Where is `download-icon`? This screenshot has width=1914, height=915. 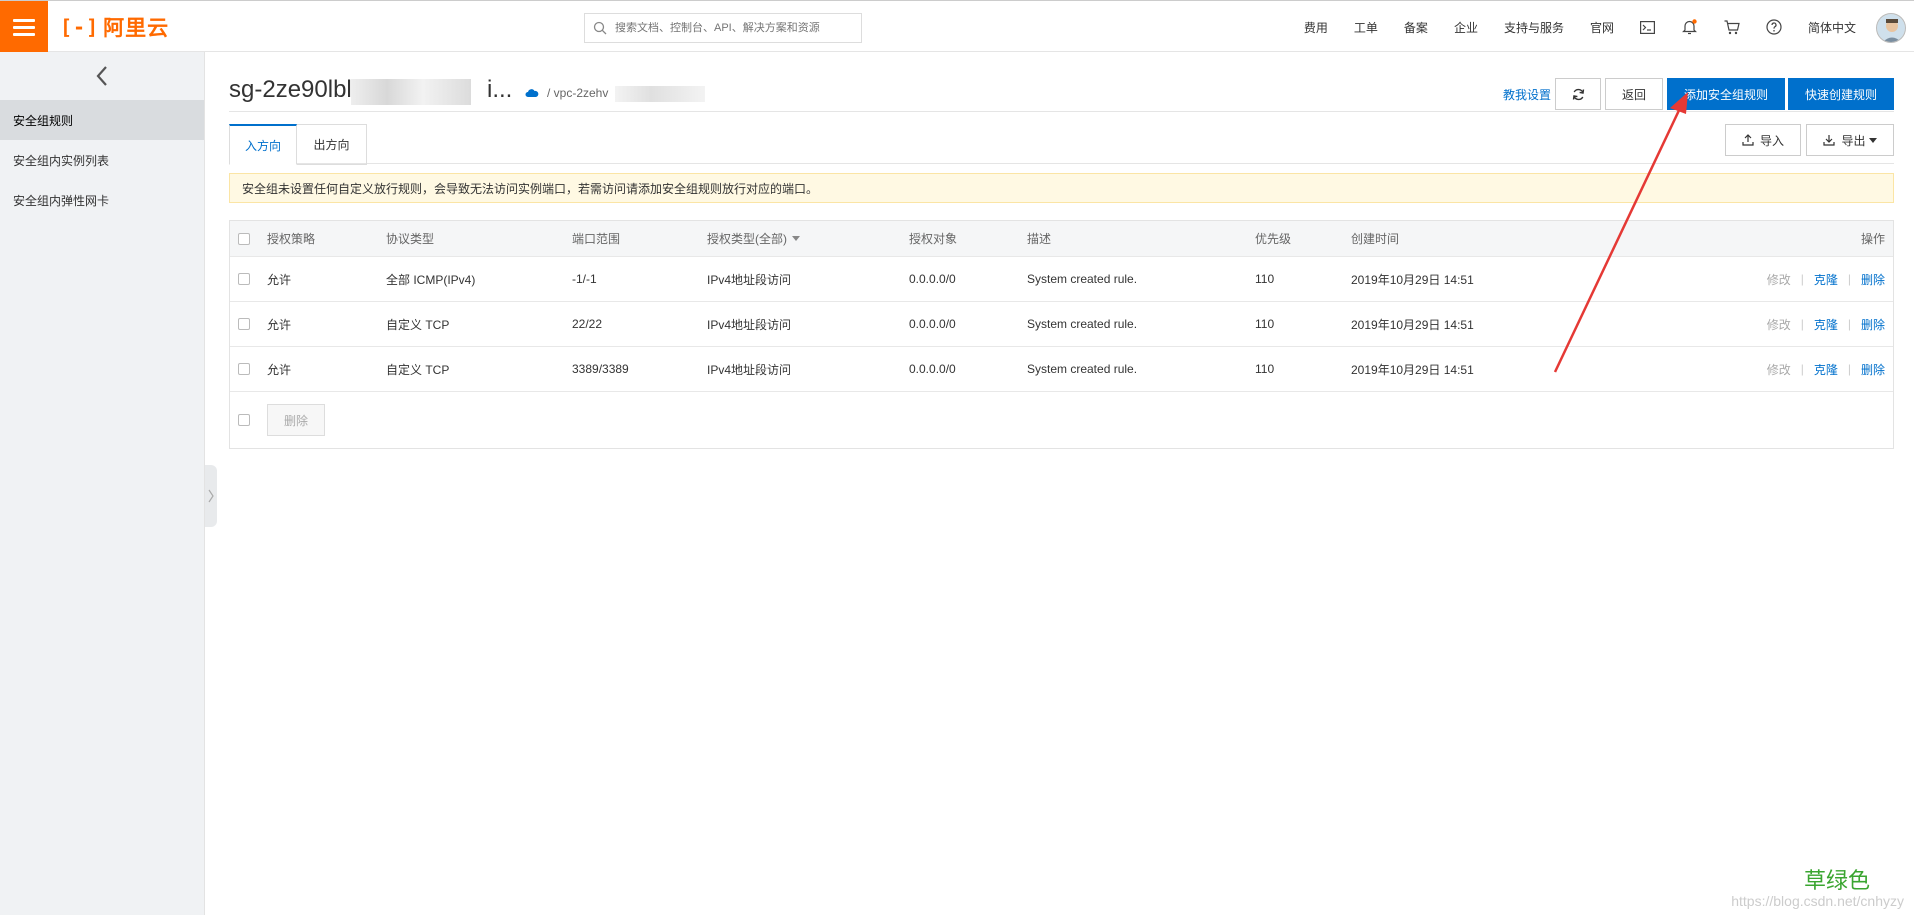 download-icon is located at coordinates (1829, 140).